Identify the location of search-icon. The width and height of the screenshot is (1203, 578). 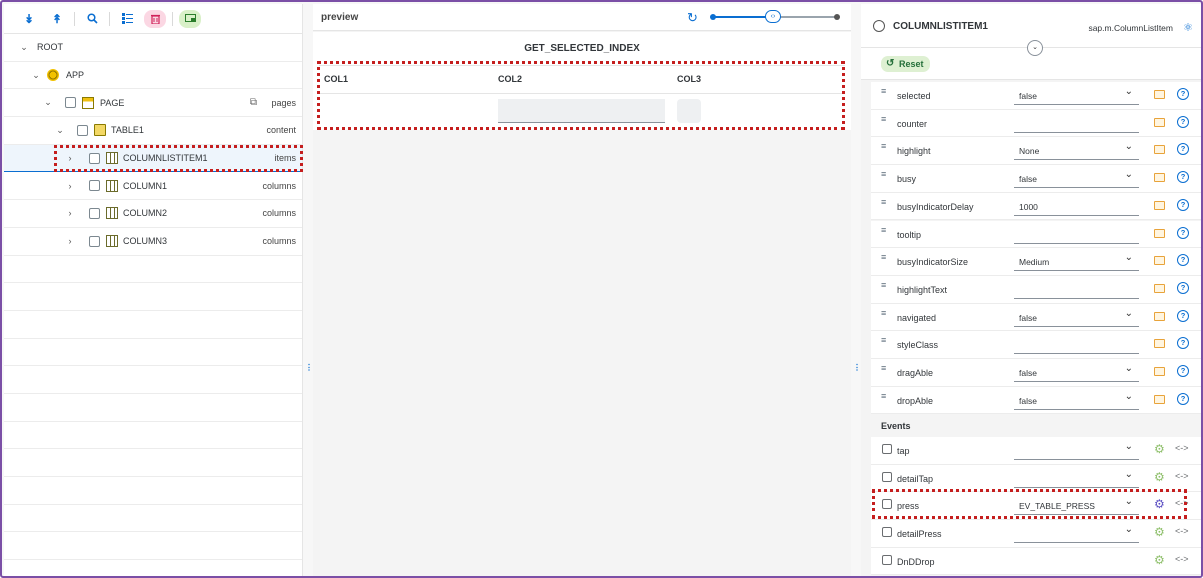
(92, 19).